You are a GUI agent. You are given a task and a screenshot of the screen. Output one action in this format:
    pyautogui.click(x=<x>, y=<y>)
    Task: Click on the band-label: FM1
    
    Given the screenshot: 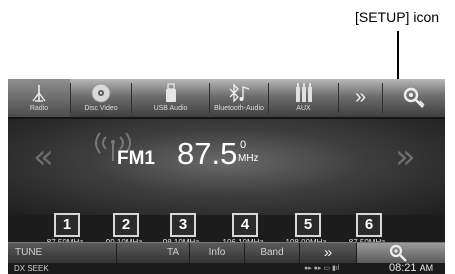 What is the action you would take?
    pyautogui.click(x=136, y=158)
    